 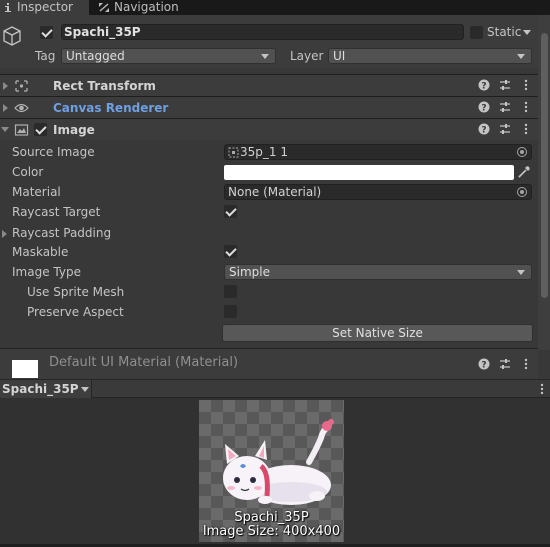 I want to click on source-image-field: 35p_1 1, so click(x=378, y=152).